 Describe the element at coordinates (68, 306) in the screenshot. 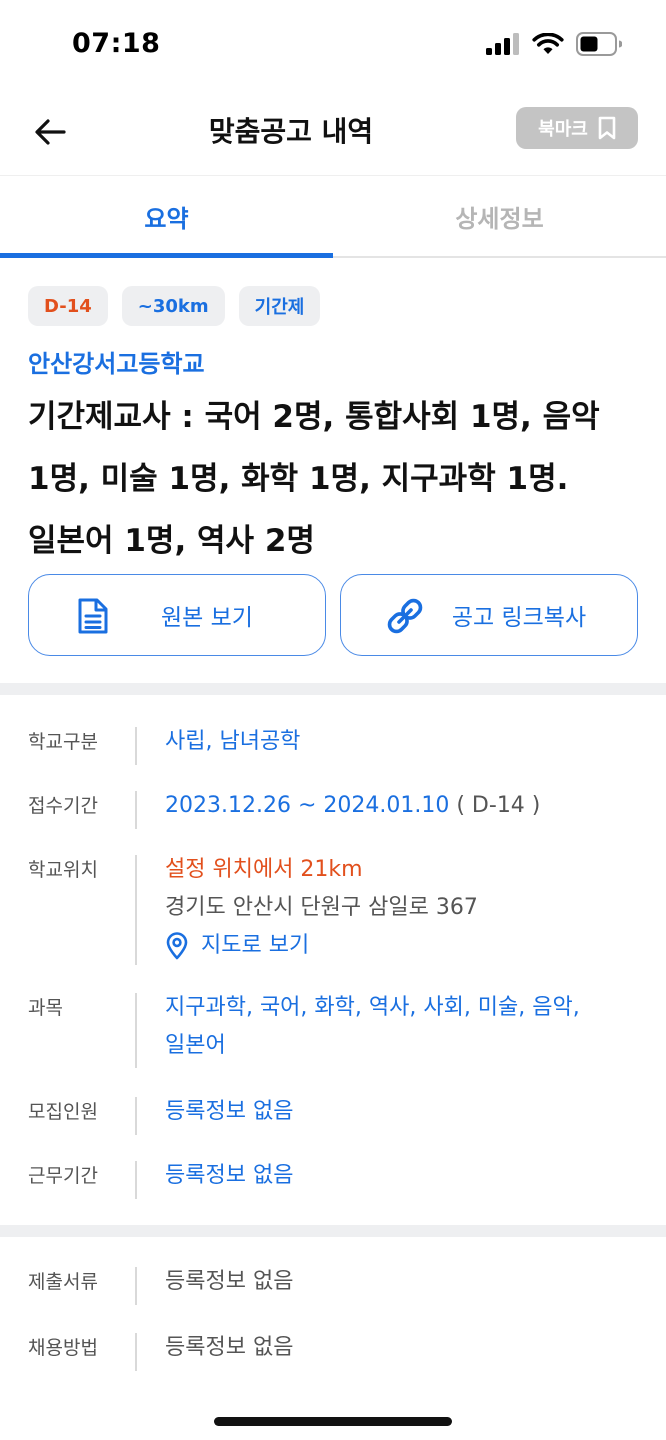

I see `dday-chip: D-14` at that location.